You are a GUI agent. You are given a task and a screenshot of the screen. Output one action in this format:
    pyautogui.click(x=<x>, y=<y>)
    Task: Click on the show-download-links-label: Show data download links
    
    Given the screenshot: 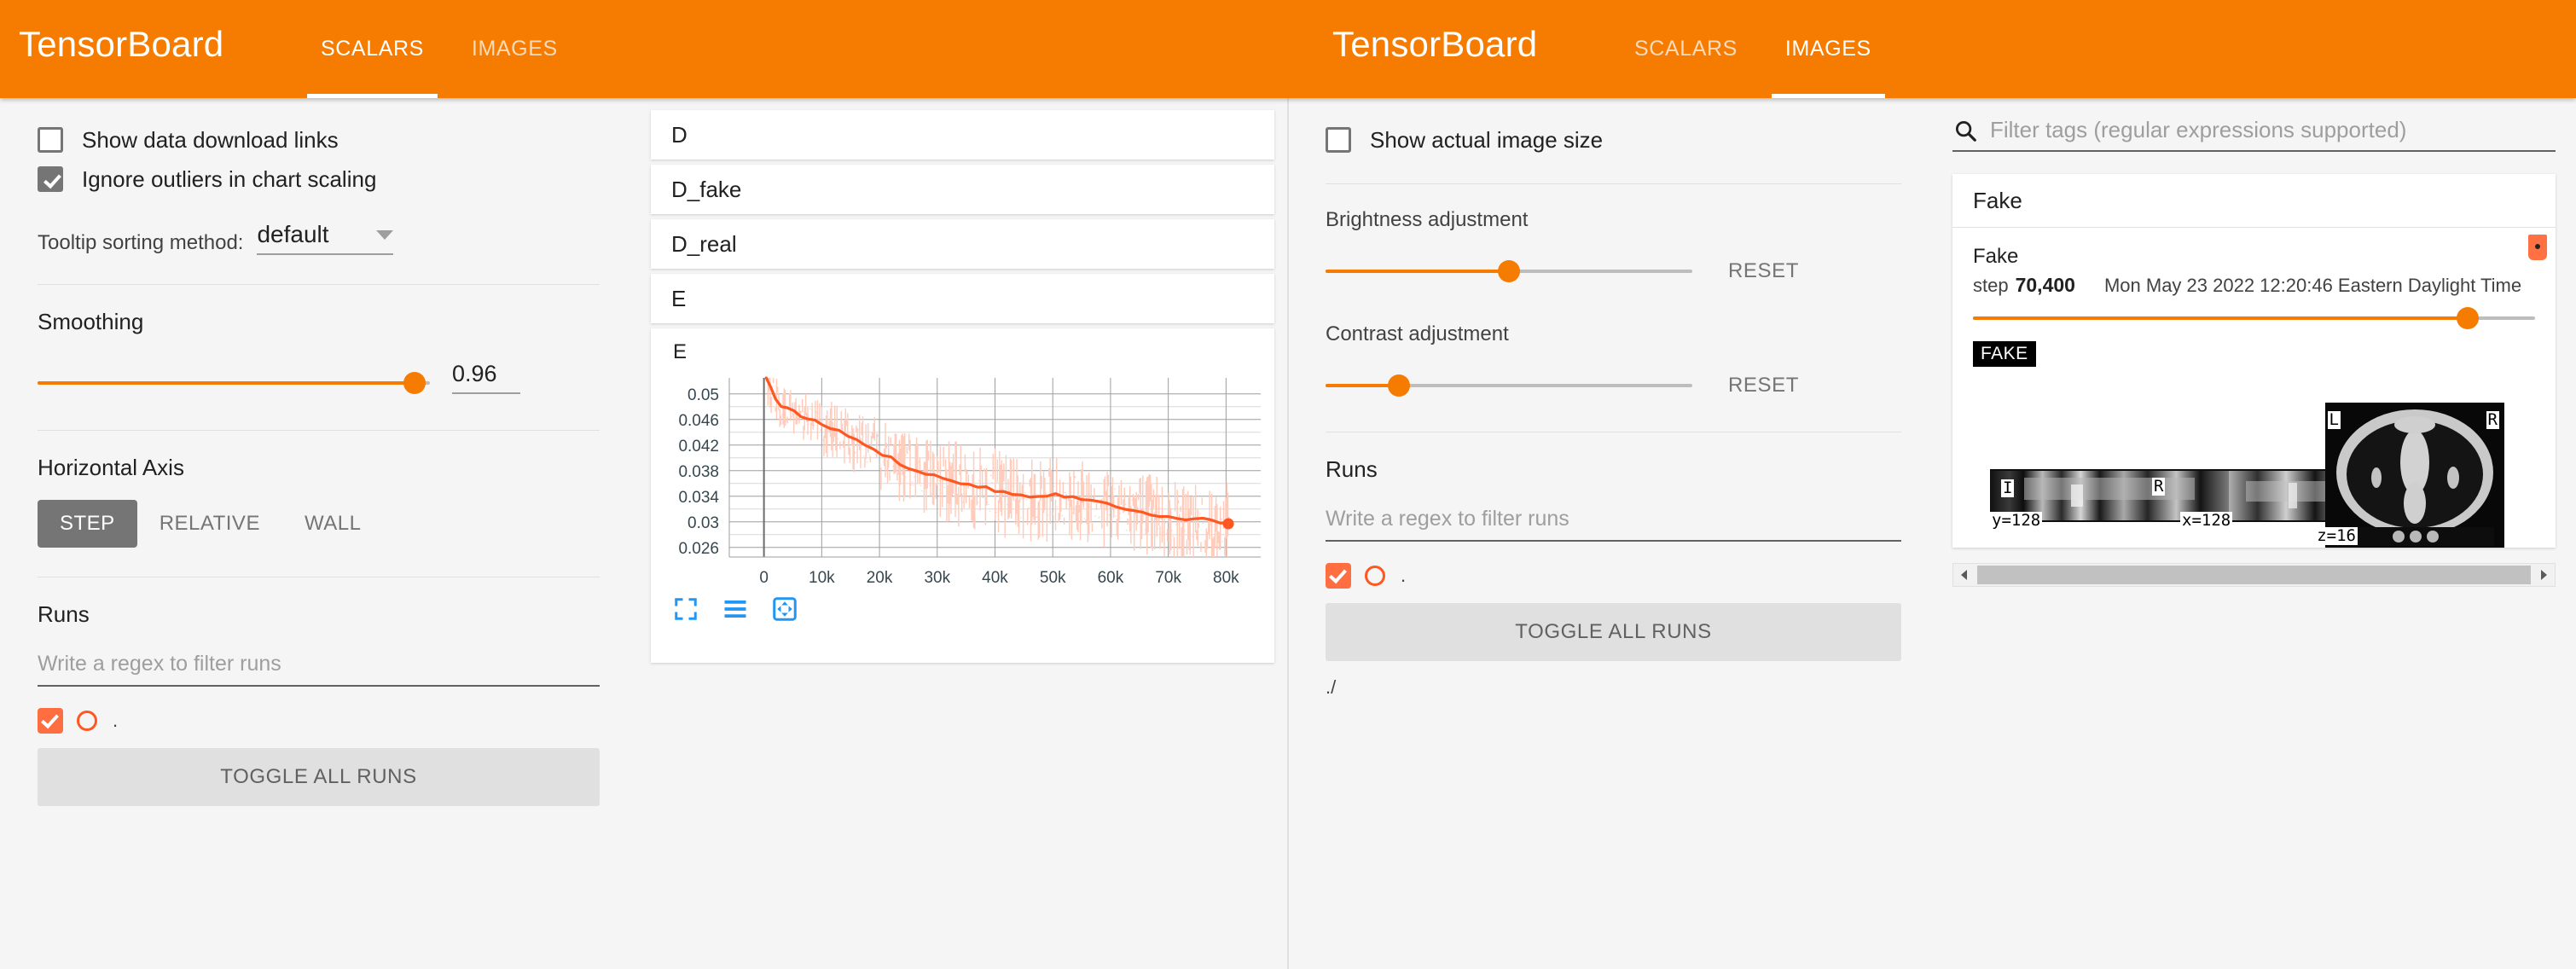 What is the action you would take?
    pyautogui.click(x=210, y=139)
    